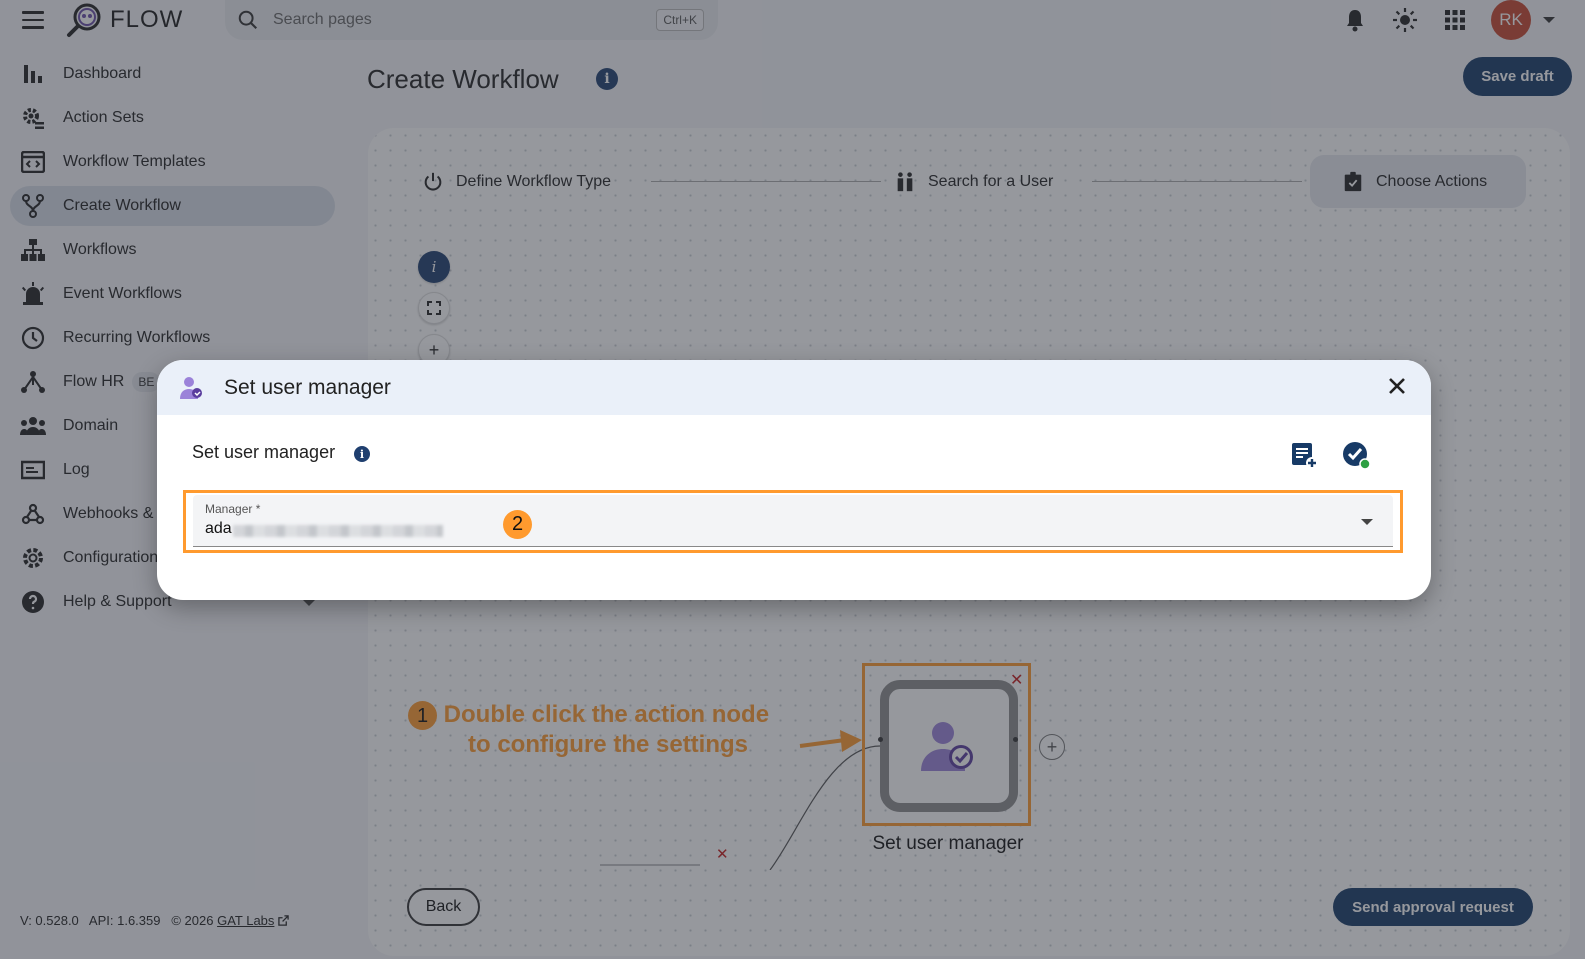 The height and width of the screenshot is (959, 1585). What do you see at coordinates (307, 387) in the screenshot?
I see `dialog-title: Set user manager` at bounding box center [307, 387].